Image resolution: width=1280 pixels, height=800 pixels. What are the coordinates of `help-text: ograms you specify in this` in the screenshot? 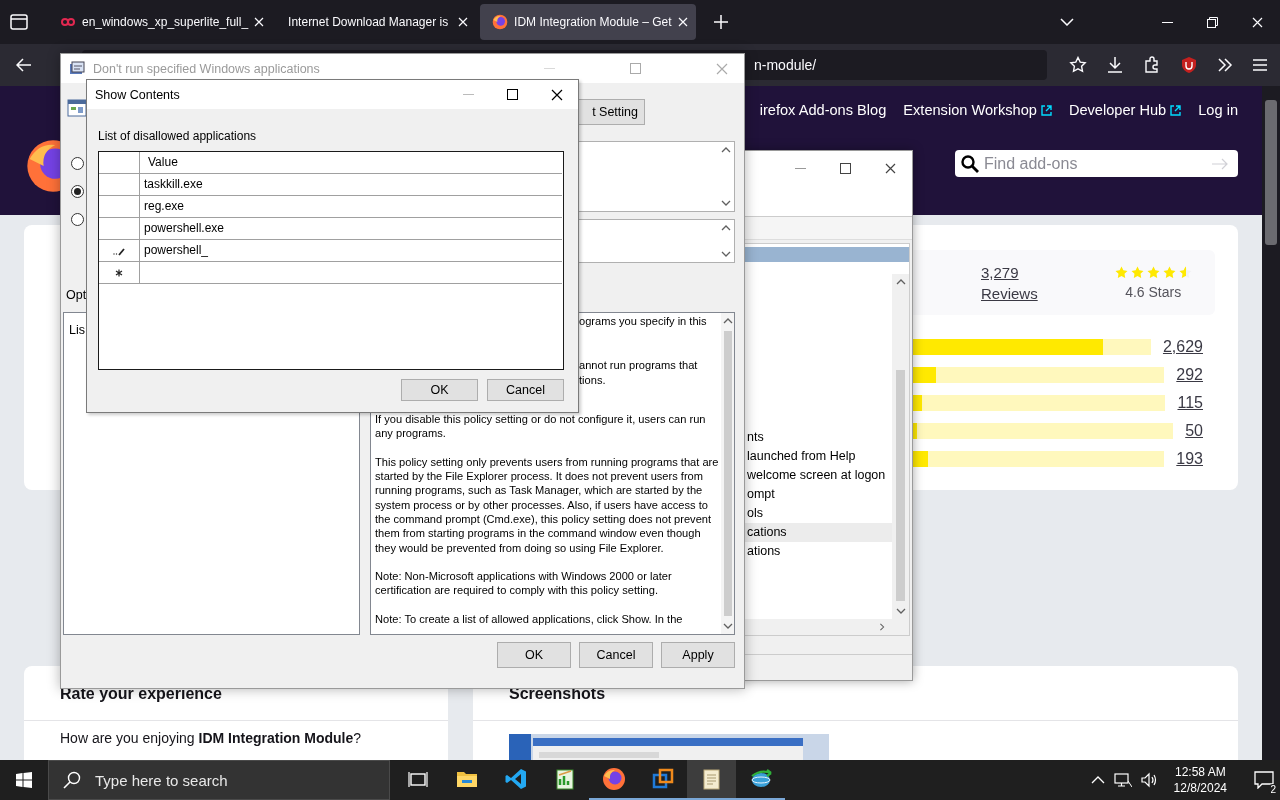 It's located at (643, 321).